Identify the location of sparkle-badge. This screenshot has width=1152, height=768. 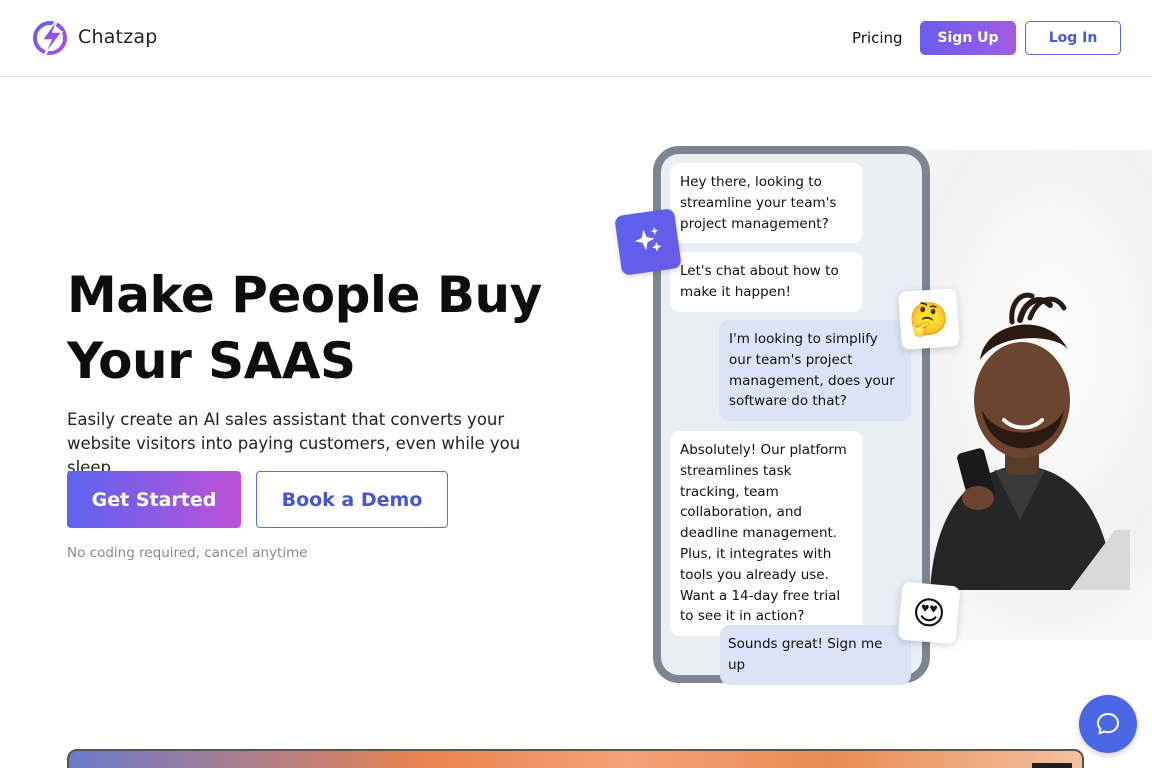
(648, 242).